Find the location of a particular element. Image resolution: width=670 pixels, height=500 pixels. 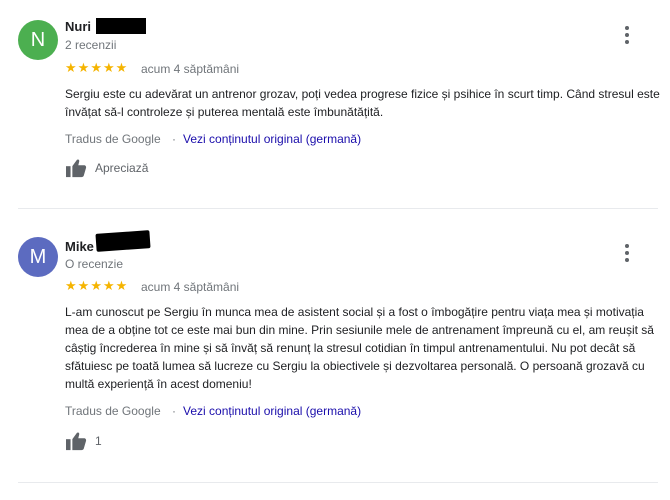

like-button: Apreciază is located at coordinates (106, 168).